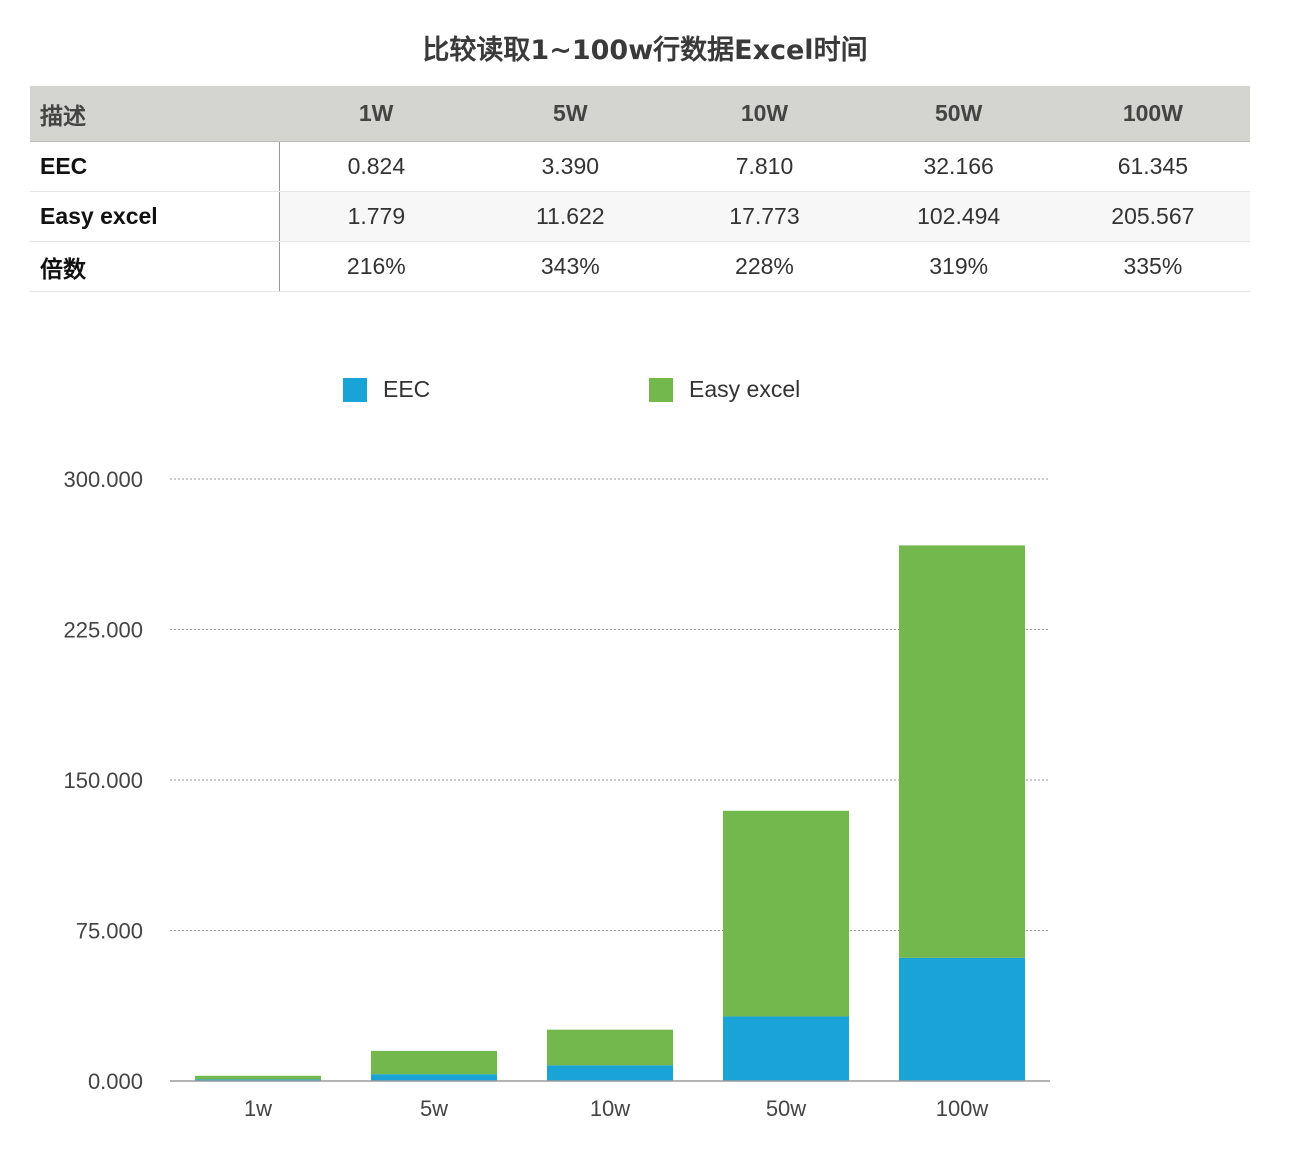 Image resolution: width=1290 pixels, height=1158 pixels. What do you see at coordinates (109, 931) in the screenshot?
I see `y-tick-label: 75.000` at bounding box center [109, 931].